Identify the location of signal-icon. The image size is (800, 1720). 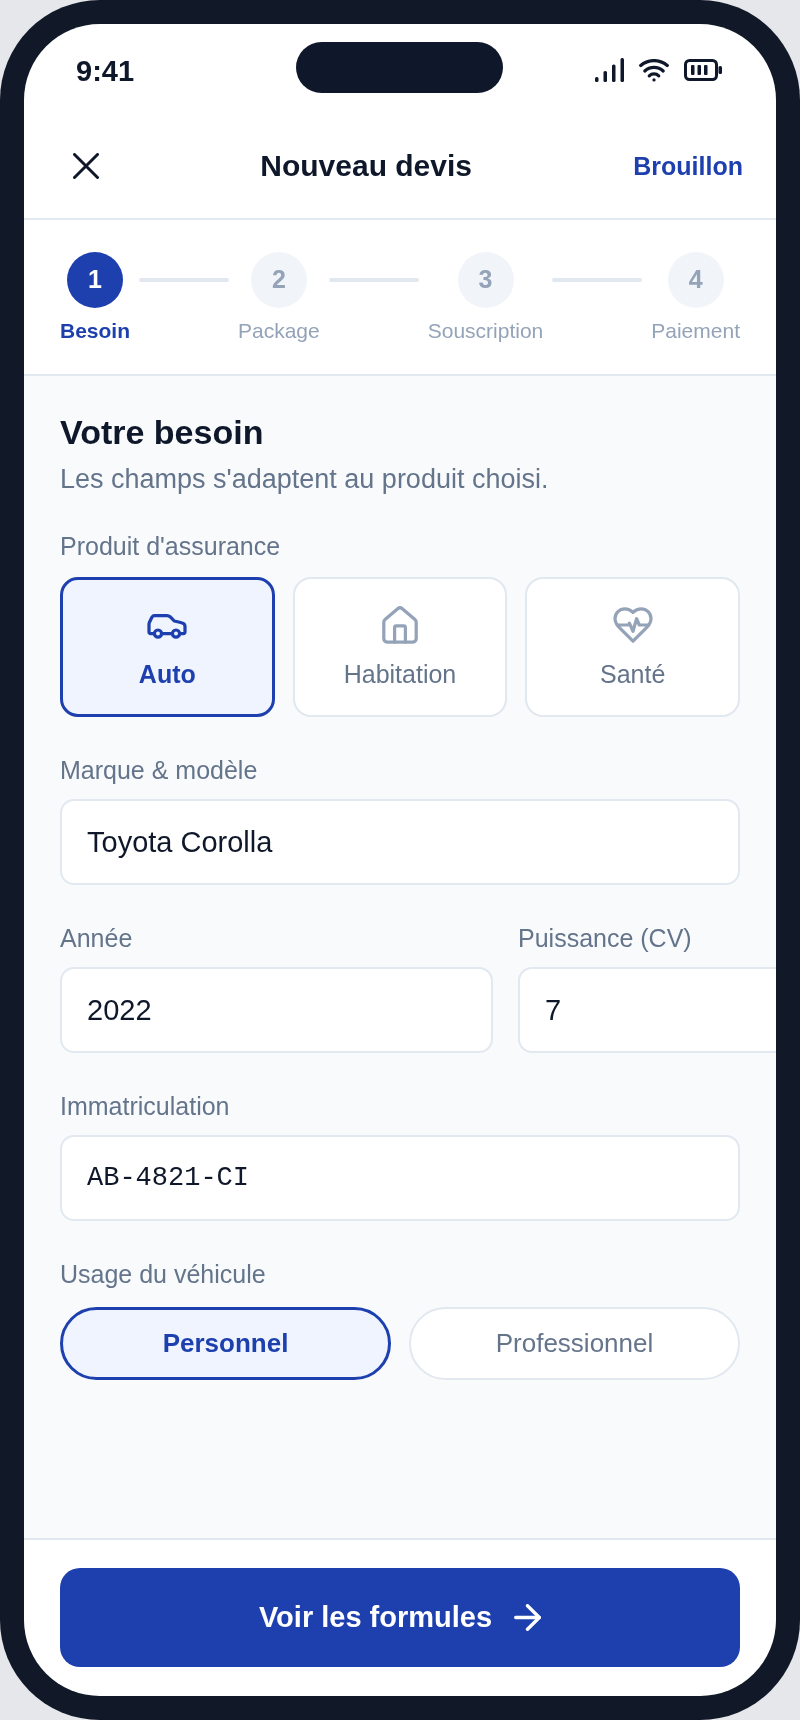
(609, 70).